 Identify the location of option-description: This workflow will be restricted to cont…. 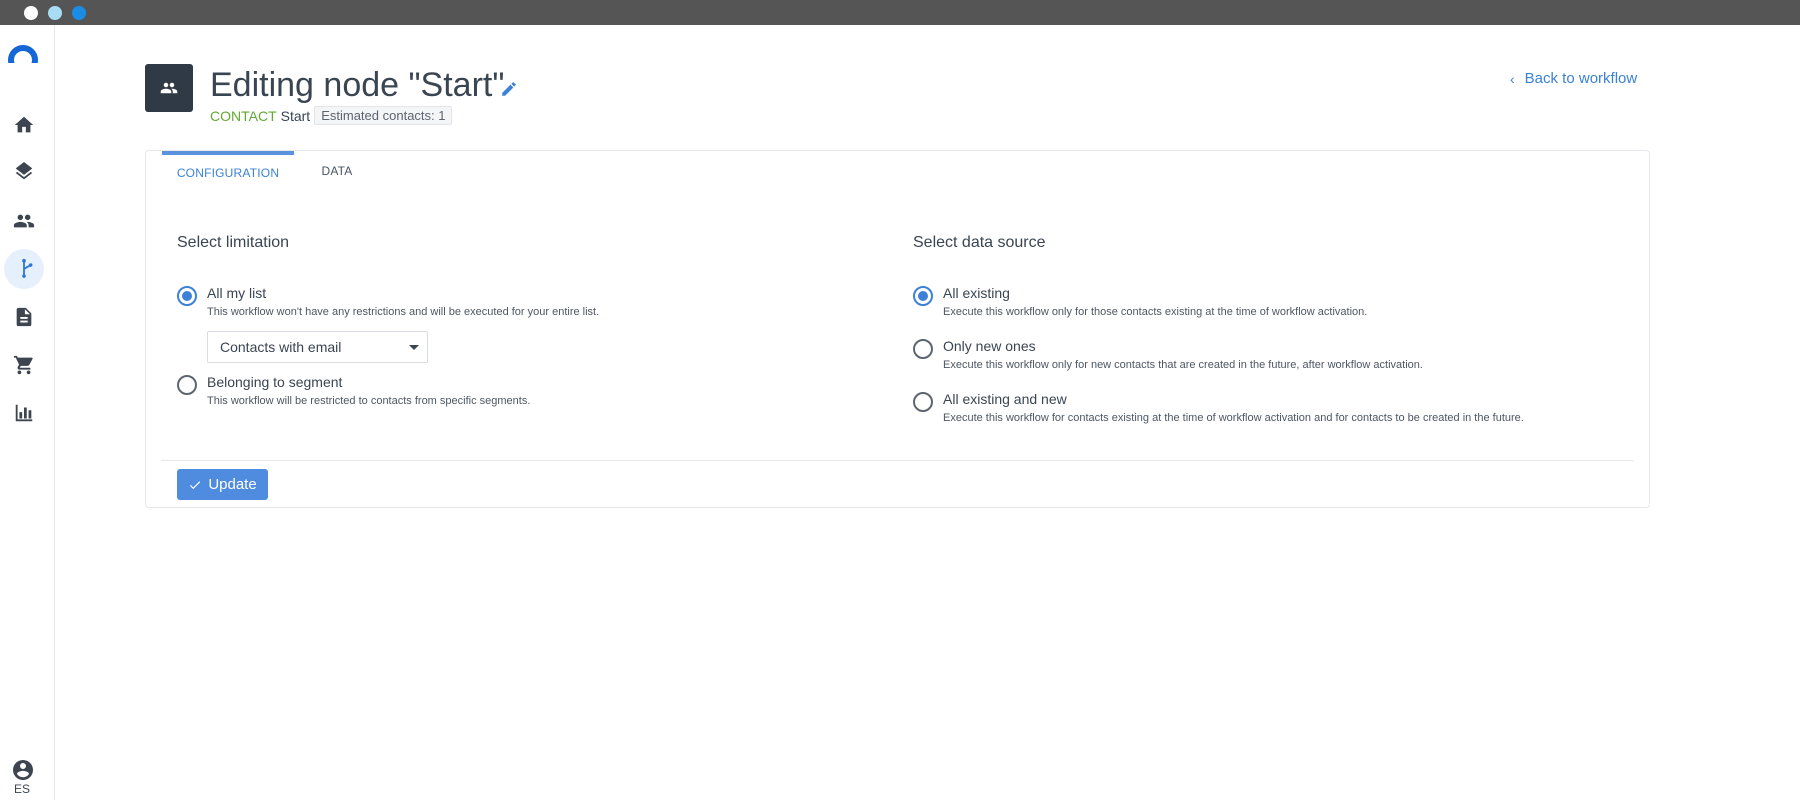
(369, 401).